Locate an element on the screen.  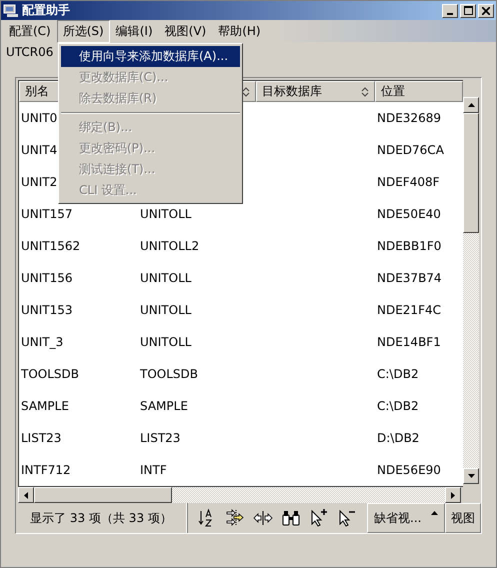
column-header: 目标数据库 is located at coordinates (315, 91).